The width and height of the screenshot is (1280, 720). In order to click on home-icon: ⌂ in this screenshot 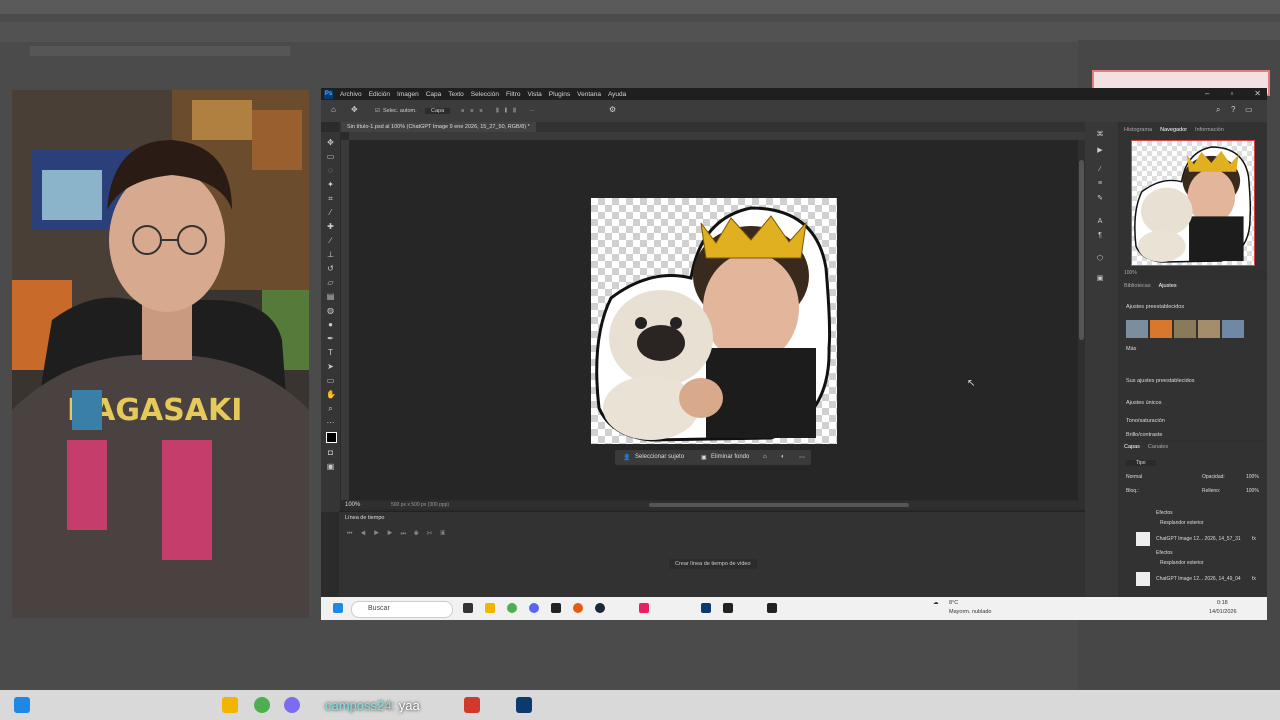, I will do `click(333, 109)`.